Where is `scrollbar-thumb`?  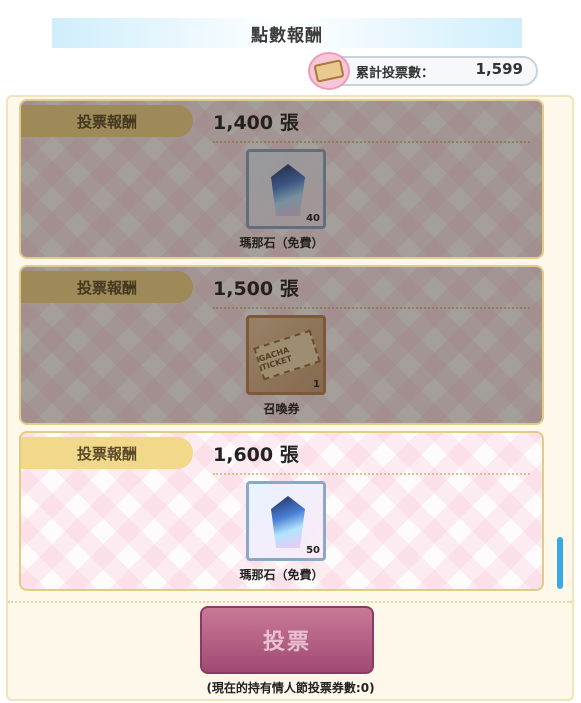
scrollbar-thumb is located at coordinates (560, 563).